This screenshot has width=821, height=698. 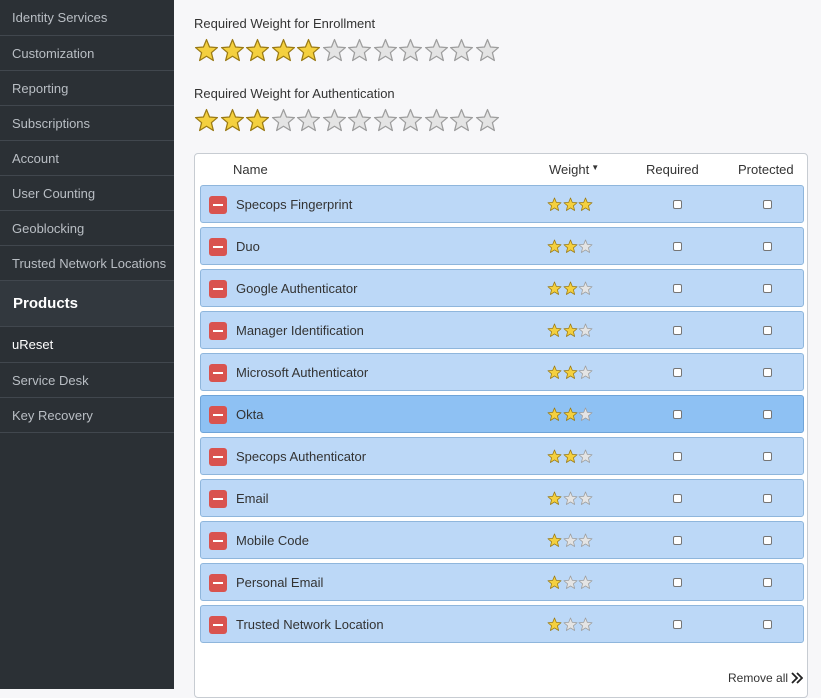 What do you see at coordinates (87, 263) in the screenshot?
I see `sidebar-item-trusted-network-locations: Trusted Network Locations` at bounding box center [87, 263].